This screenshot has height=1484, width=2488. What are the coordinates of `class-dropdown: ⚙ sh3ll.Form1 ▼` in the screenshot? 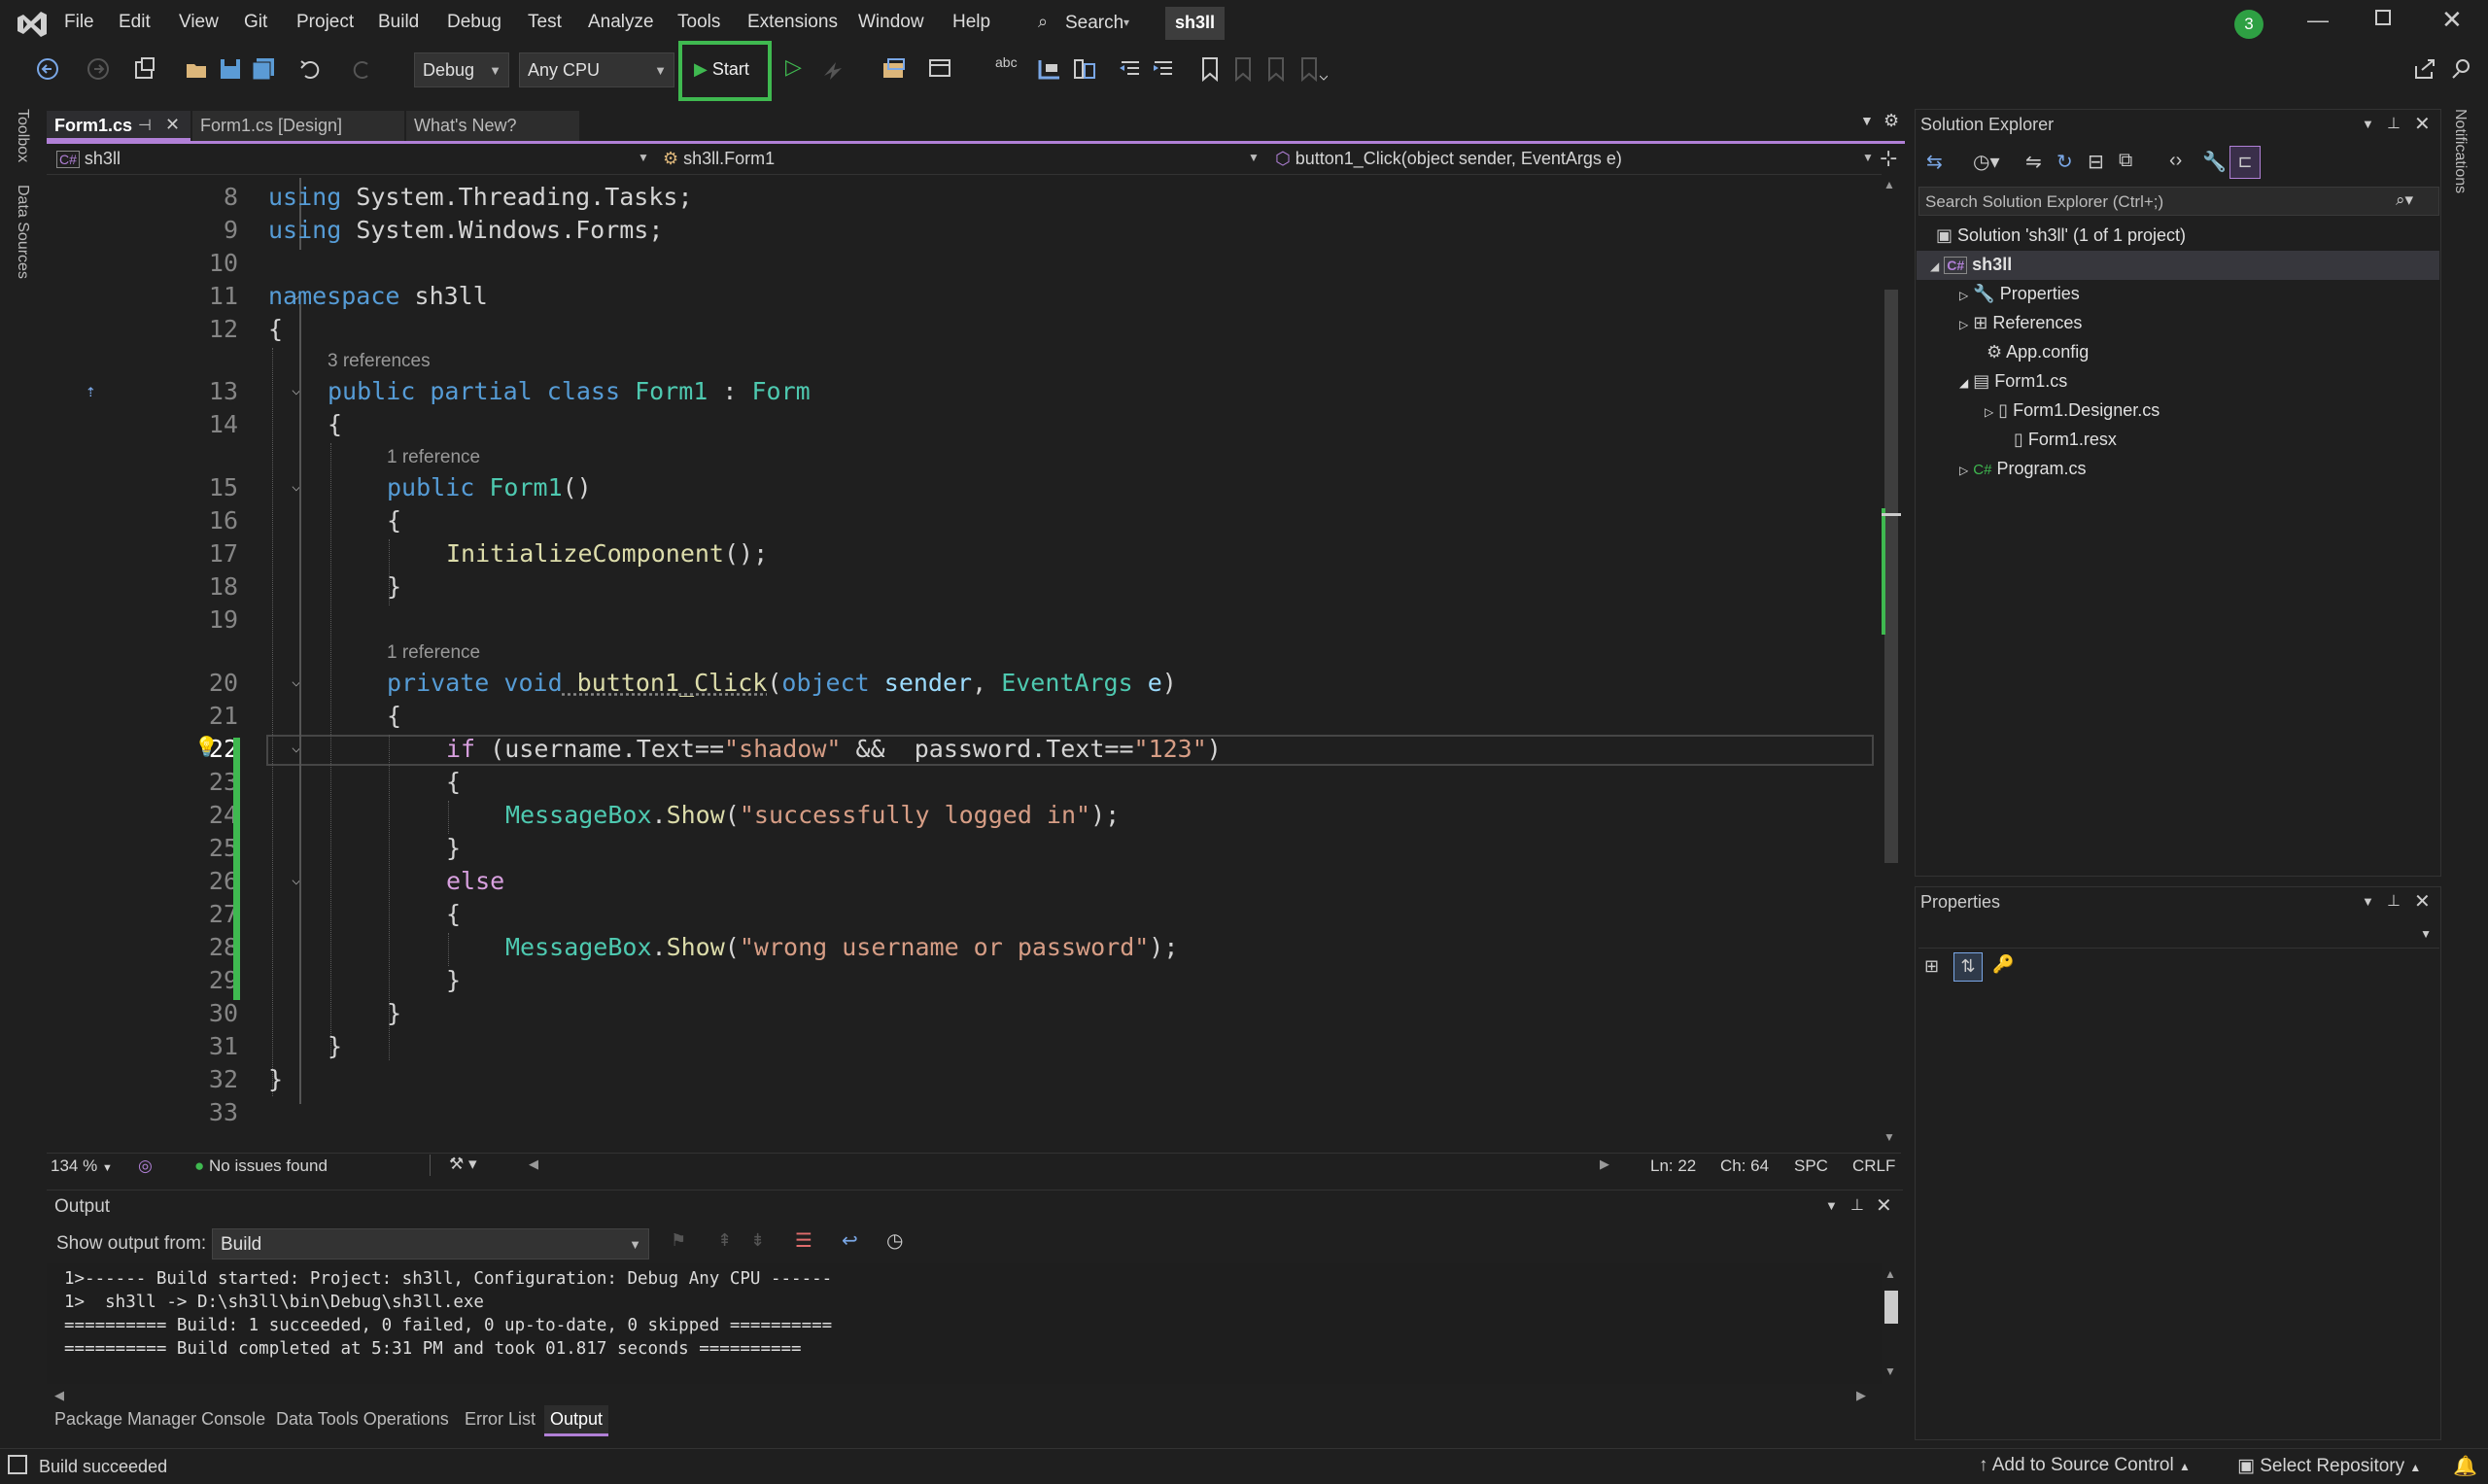 It's located at (958, 159).